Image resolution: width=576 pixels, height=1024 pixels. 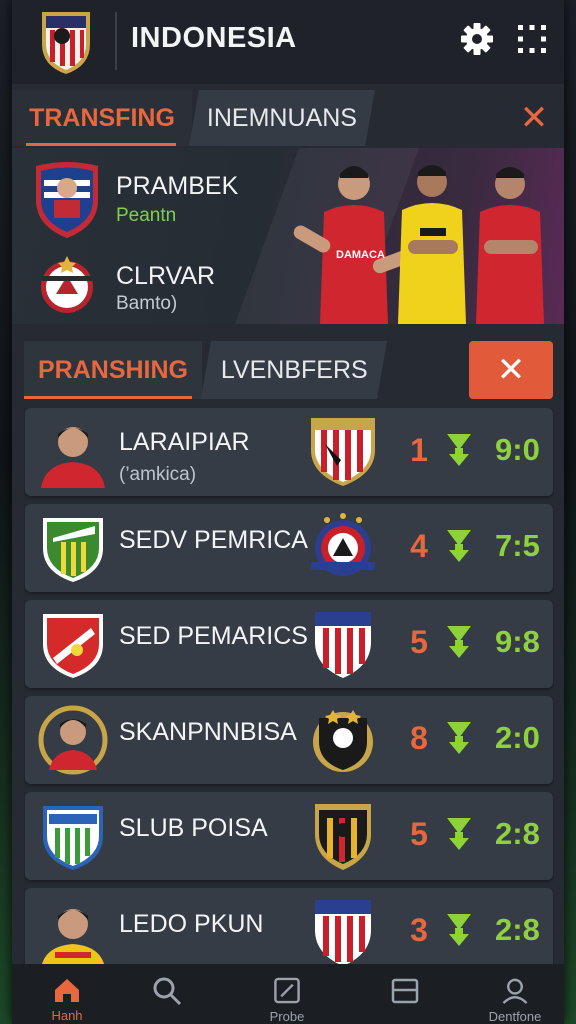 I want to click on row-rank: 1, so click(x=419, y=450).